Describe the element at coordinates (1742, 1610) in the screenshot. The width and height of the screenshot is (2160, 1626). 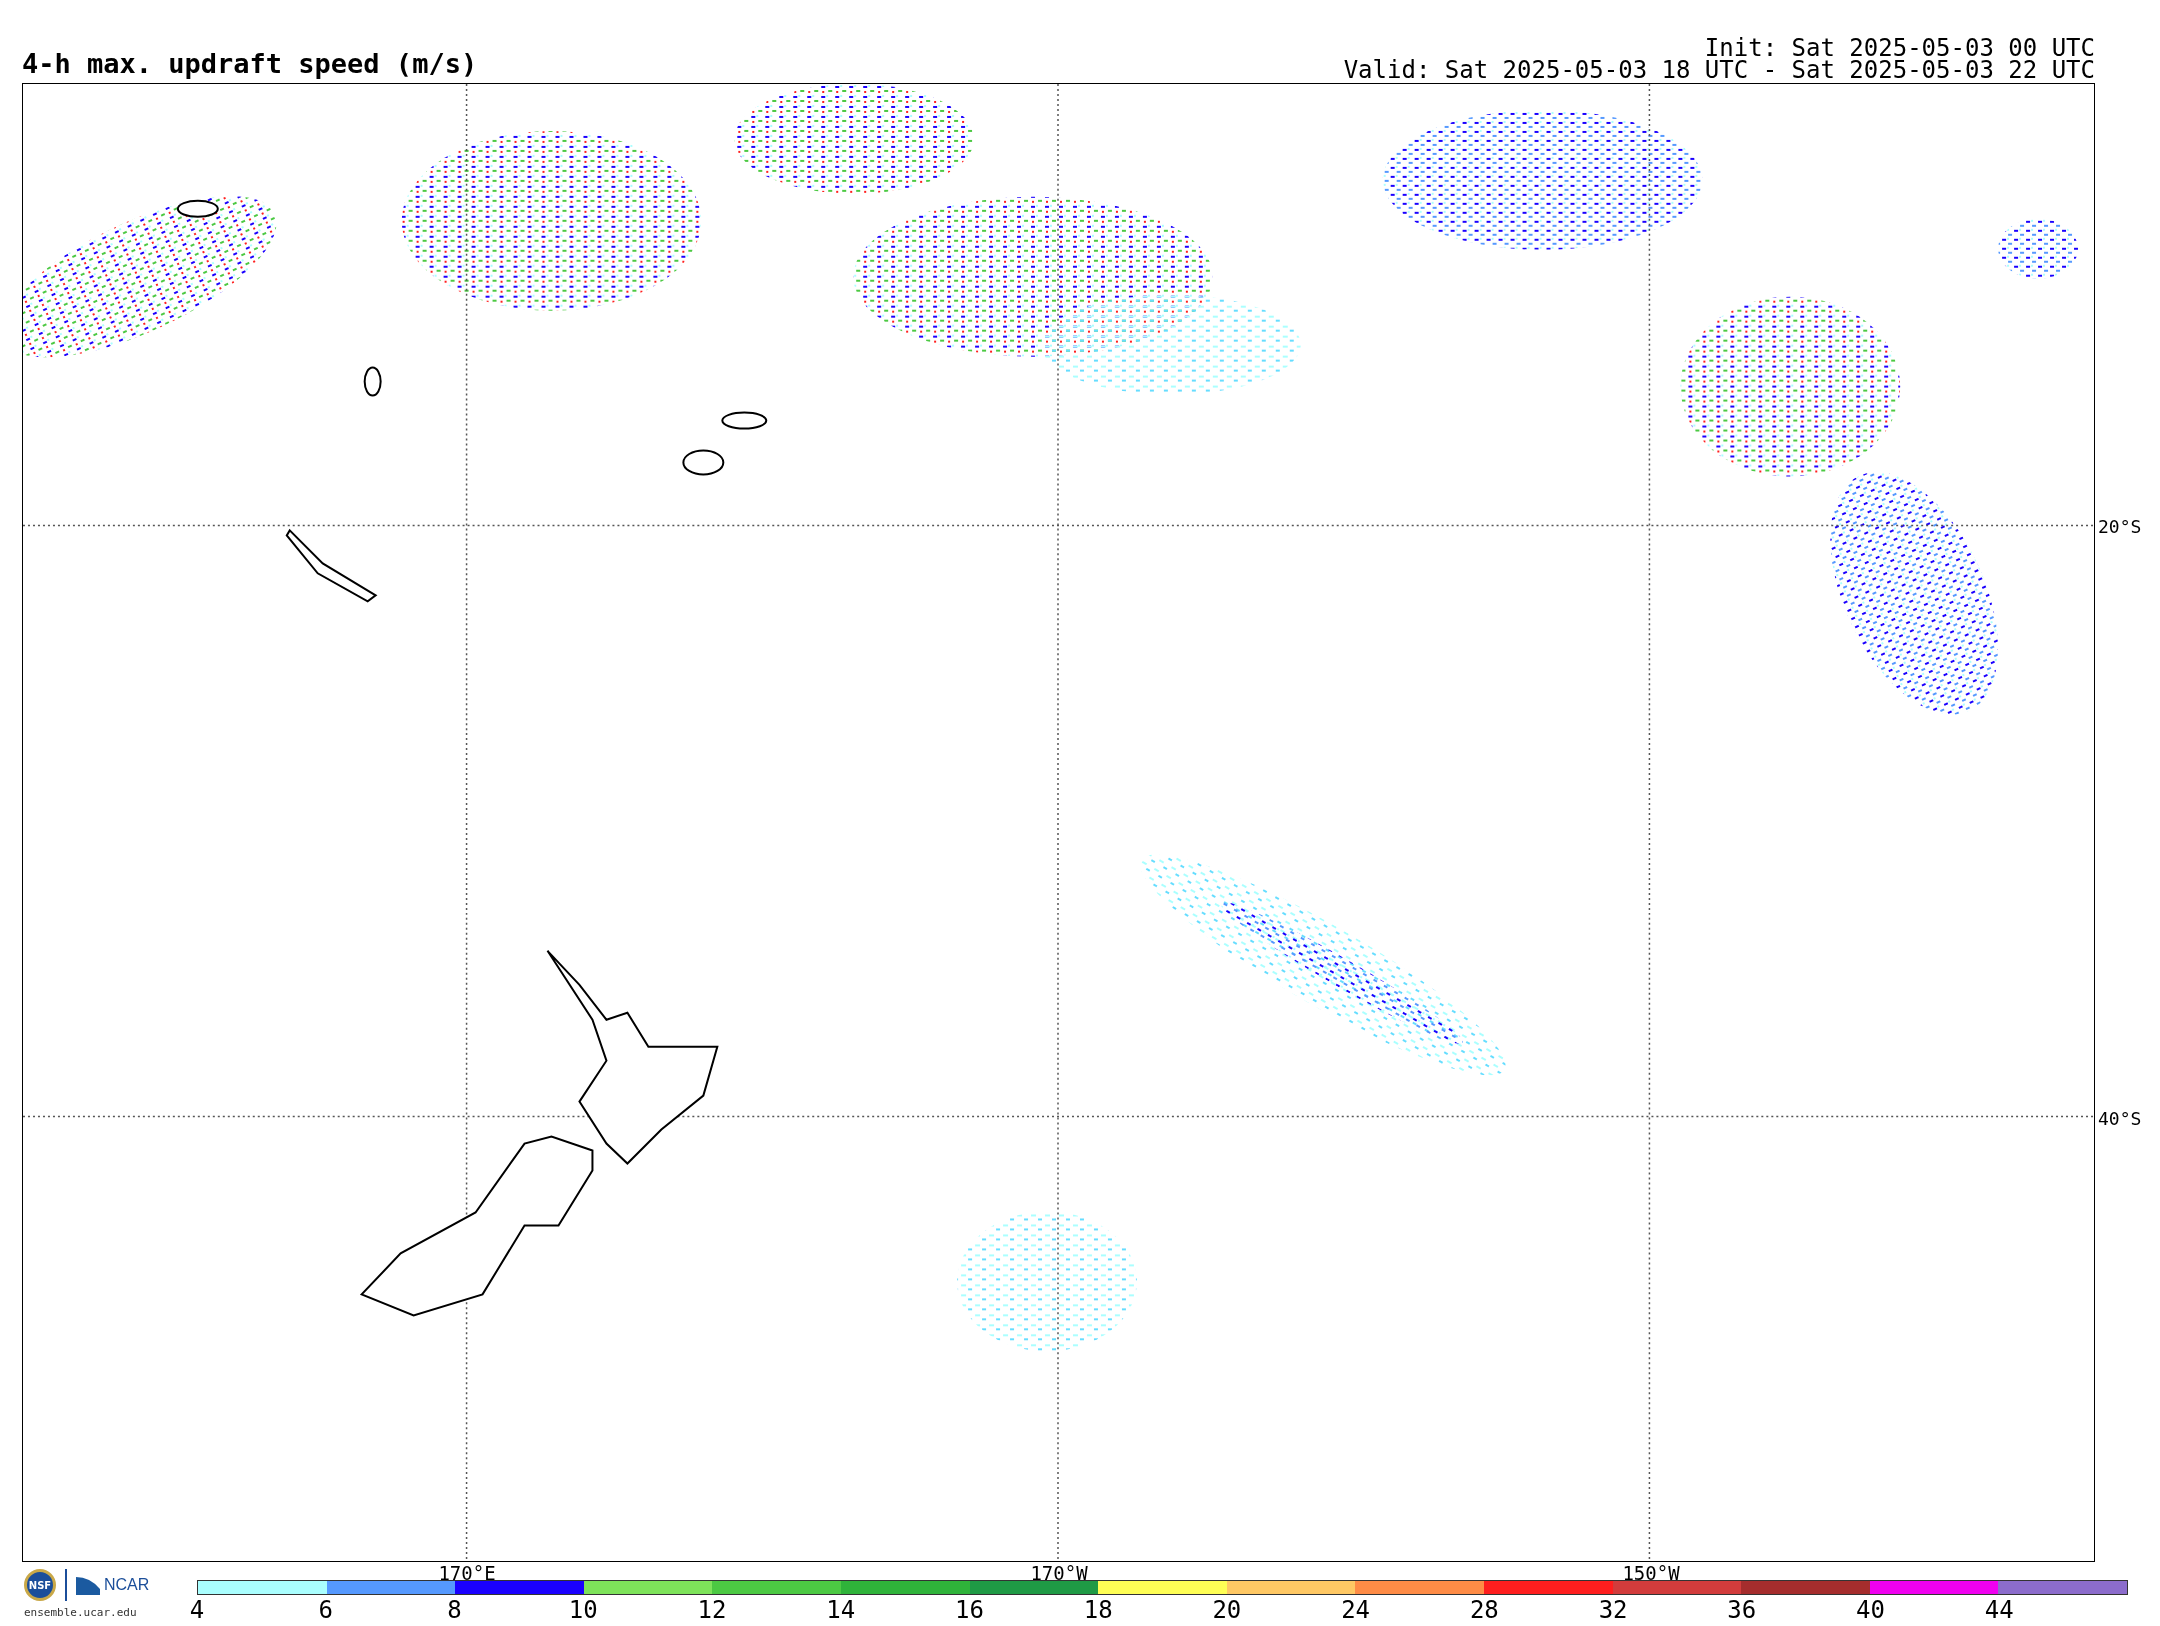
I see `colorbar-tick-label: 36` at that location.